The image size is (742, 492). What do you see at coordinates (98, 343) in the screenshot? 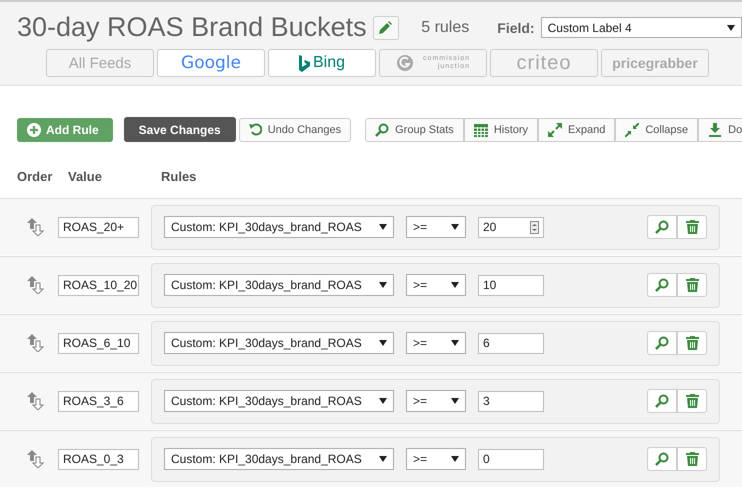
I see `value-field: ROAS_6_10` at bounding box center [98, 343].